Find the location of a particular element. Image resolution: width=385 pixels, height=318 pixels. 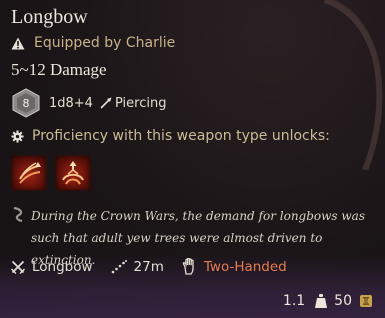

lore-quill-icon is located at coordinates (18, 214).